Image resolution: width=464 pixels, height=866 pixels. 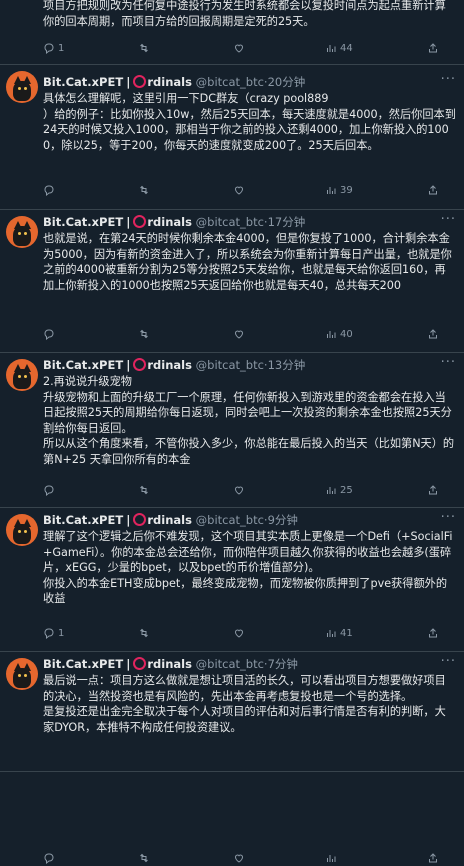 I want to click on timestamp: 7分钟, so click(x=283, y=664).